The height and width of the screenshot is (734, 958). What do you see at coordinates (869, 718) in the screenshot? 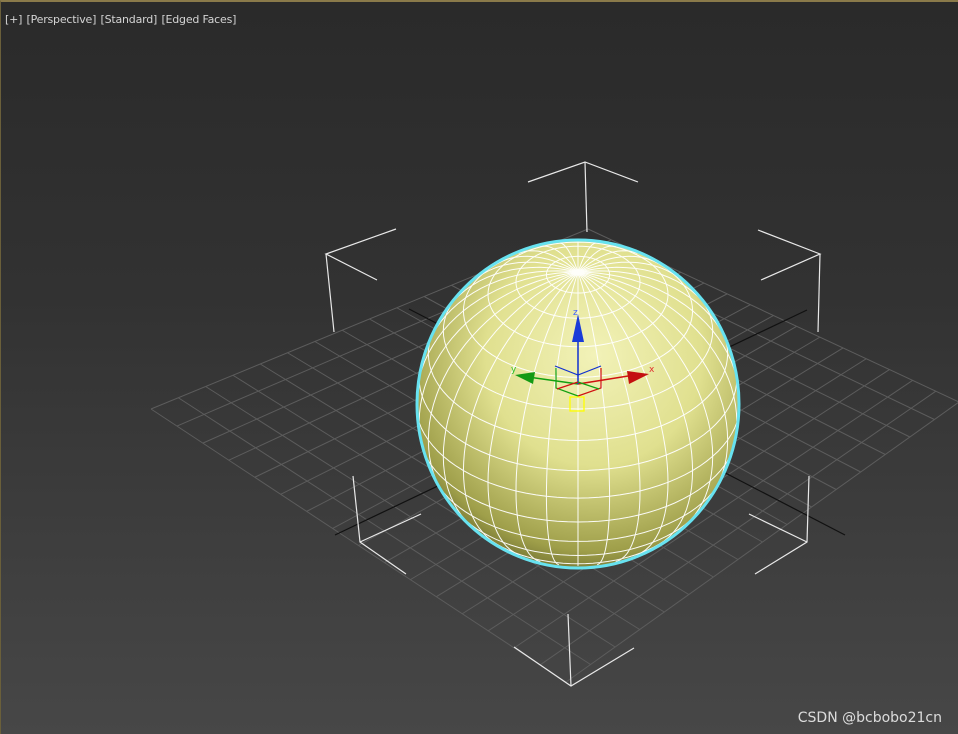
I see `watermark: CSDN @bcbobo21cn` at bounding box center [869, 718].